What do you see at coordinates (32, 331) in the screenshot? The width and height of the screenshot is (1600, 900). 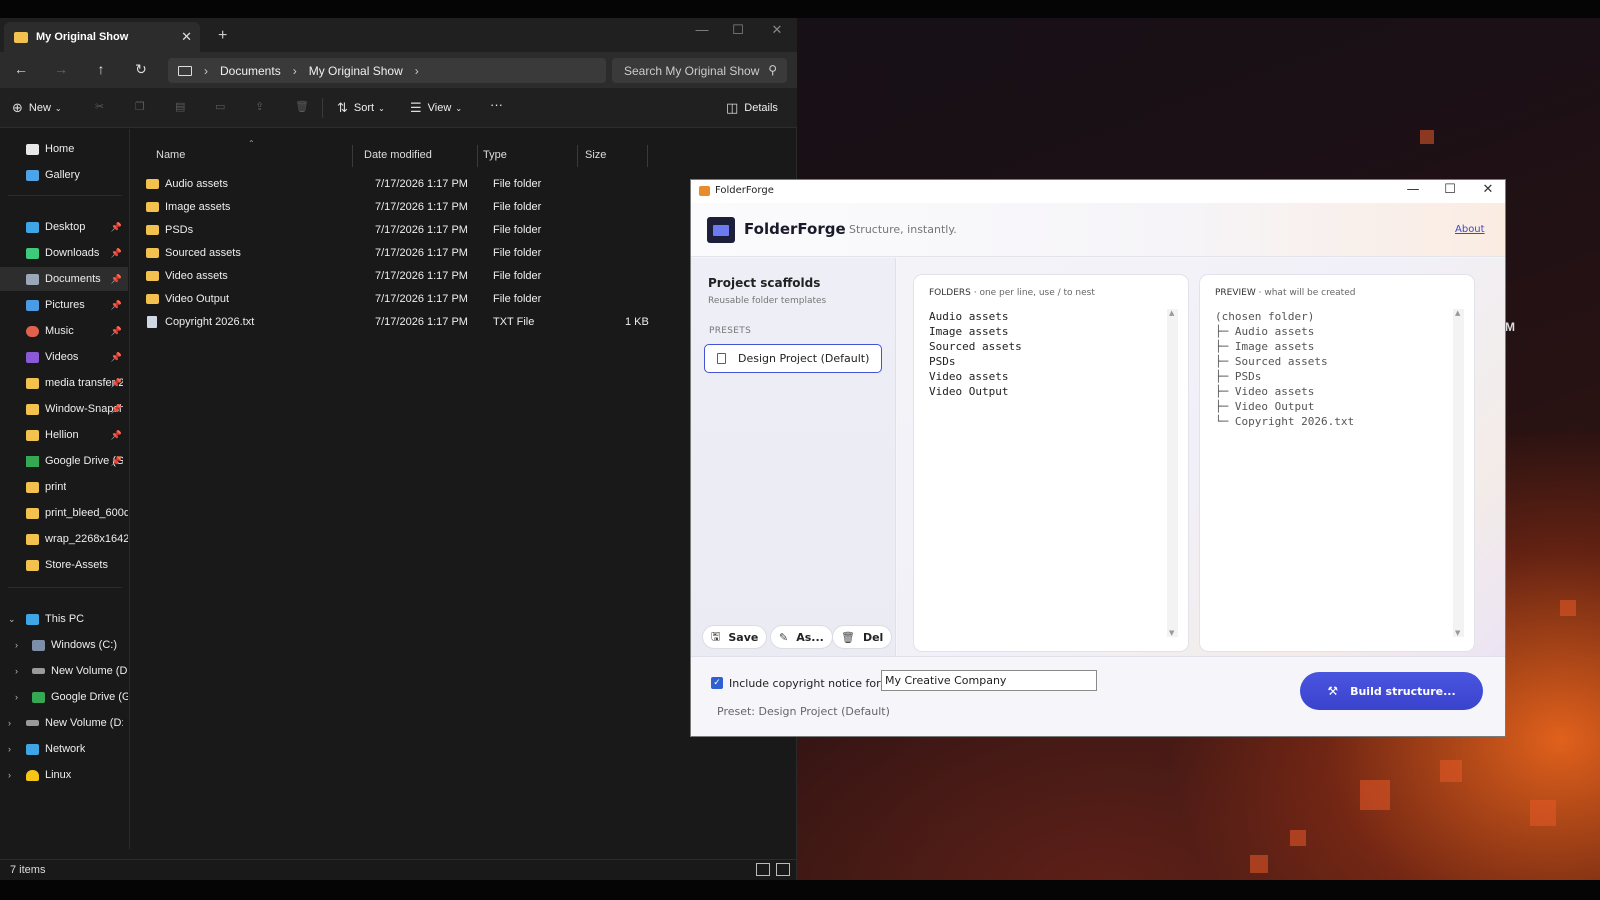 I see `music-icon` at bounding box center [32, 331].